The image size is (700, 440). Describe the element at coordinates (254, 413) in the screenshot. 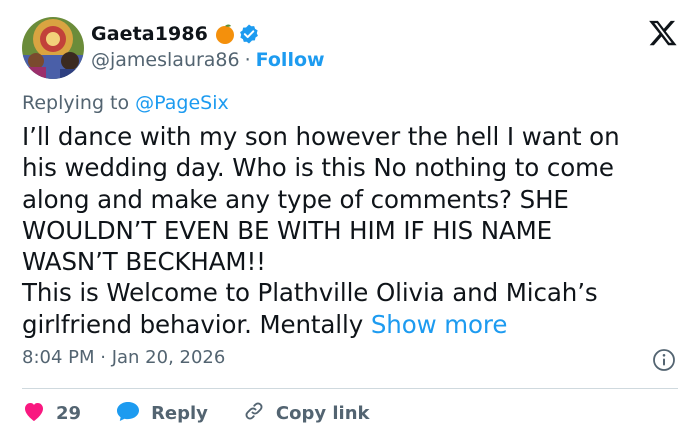

I see `link-icon` at that location.